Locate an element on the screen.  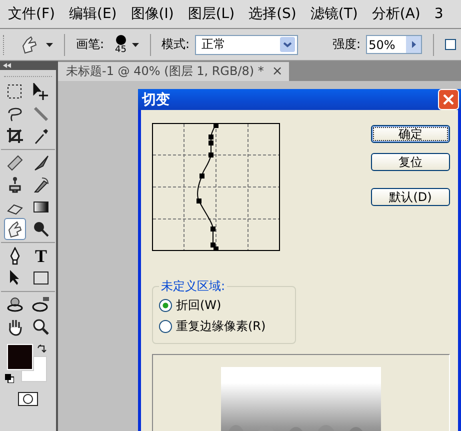
crop-icon is located at coordinates (15, 136).